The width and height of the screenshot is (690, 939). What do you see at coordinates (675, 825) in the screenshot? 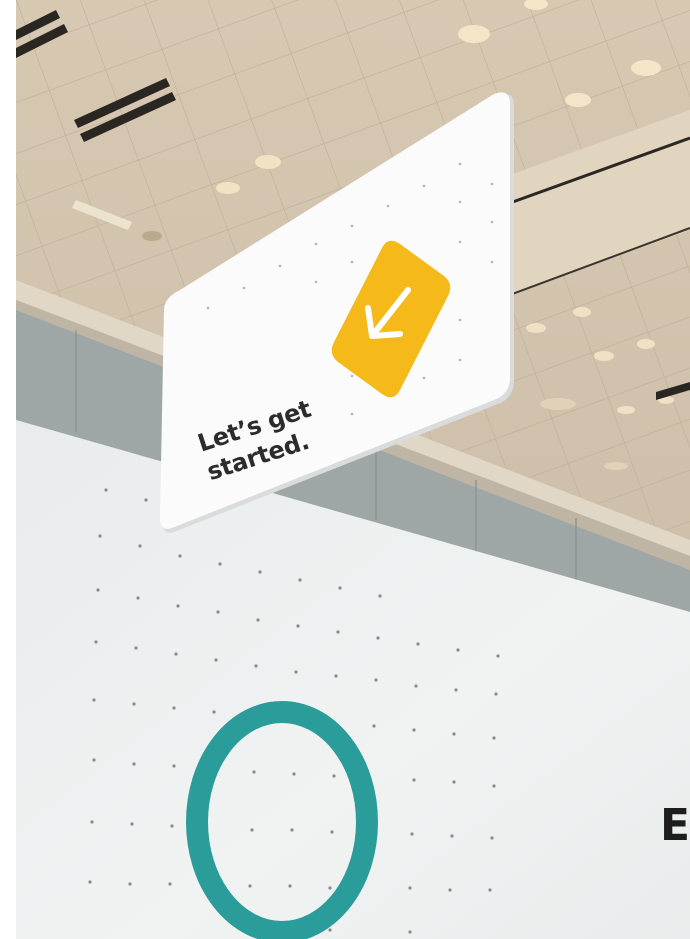
I see `wall-text: Ex` at bounding box center [675, 825].